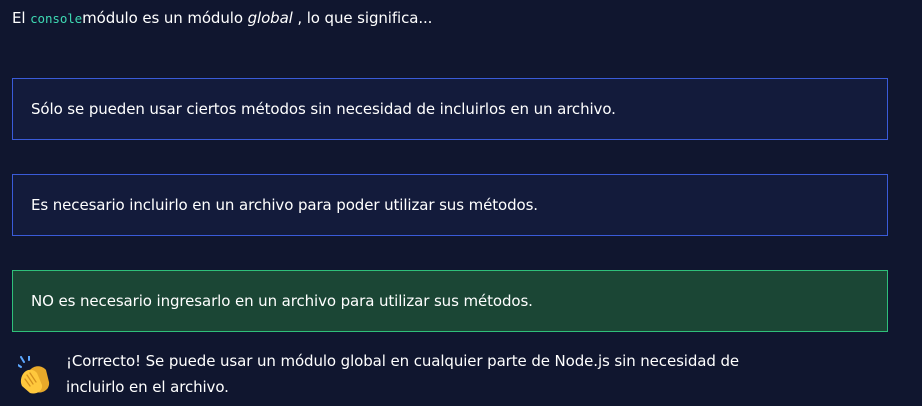 Image resolution: width=922 pixels, height=406 pixels. Describe the element at coordinates (21, 18) in the screenshot. I see `question-prefix: El` at that location.